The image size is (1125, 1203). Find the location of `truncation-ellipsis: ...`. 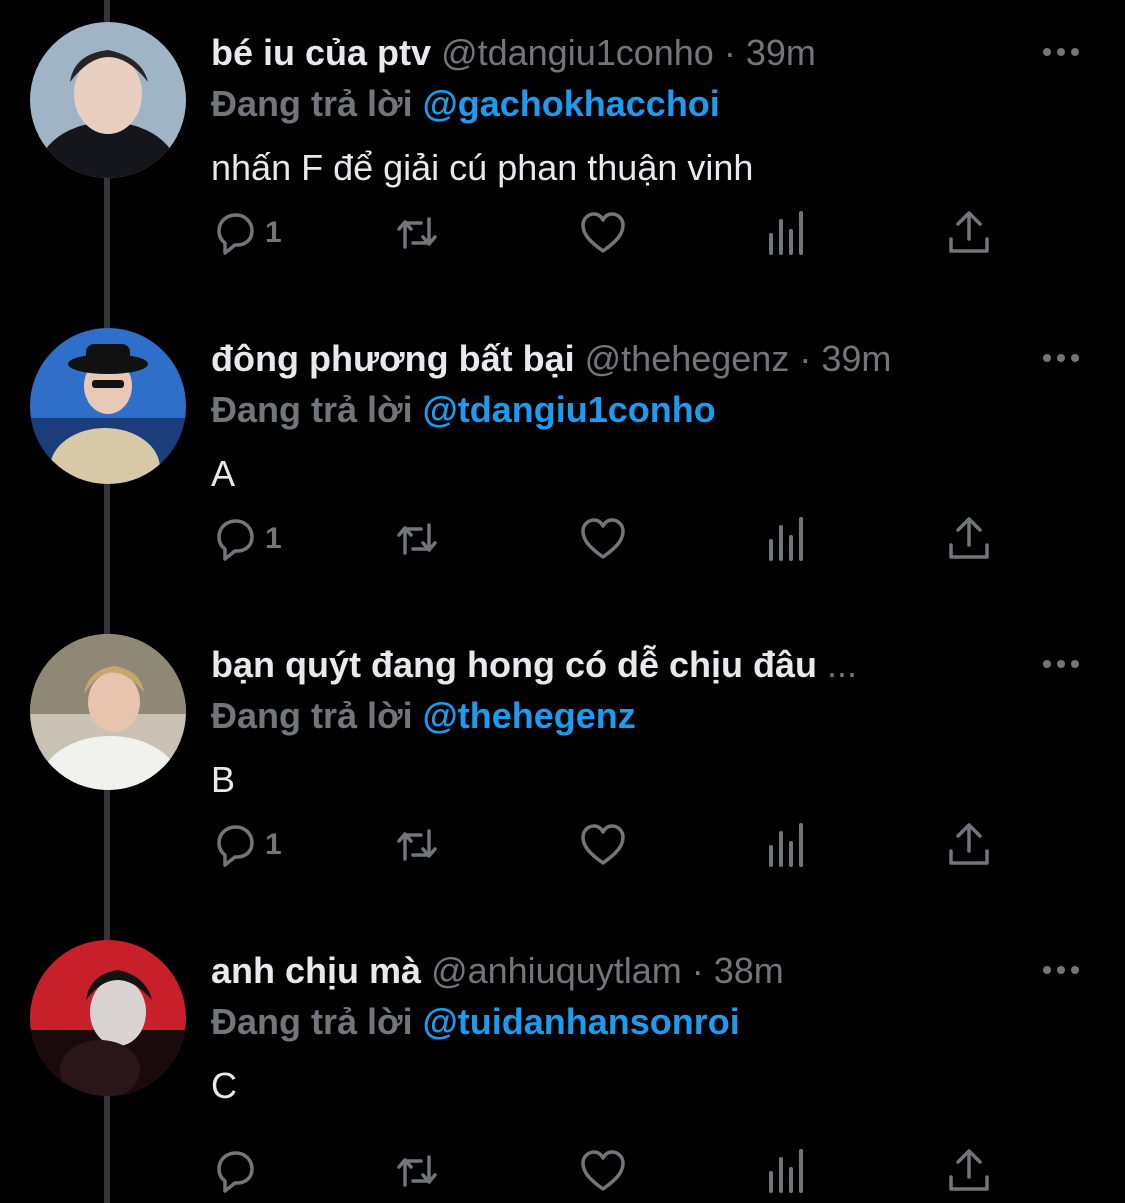

truncation-ellipsis: ... is located at coordinates (837, 664).